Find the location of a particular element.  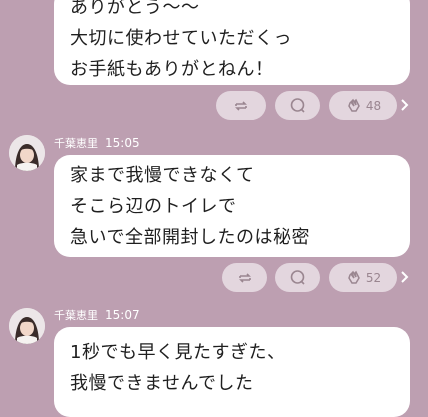

reaction-count: 48 is located at coordinates (373, 105).